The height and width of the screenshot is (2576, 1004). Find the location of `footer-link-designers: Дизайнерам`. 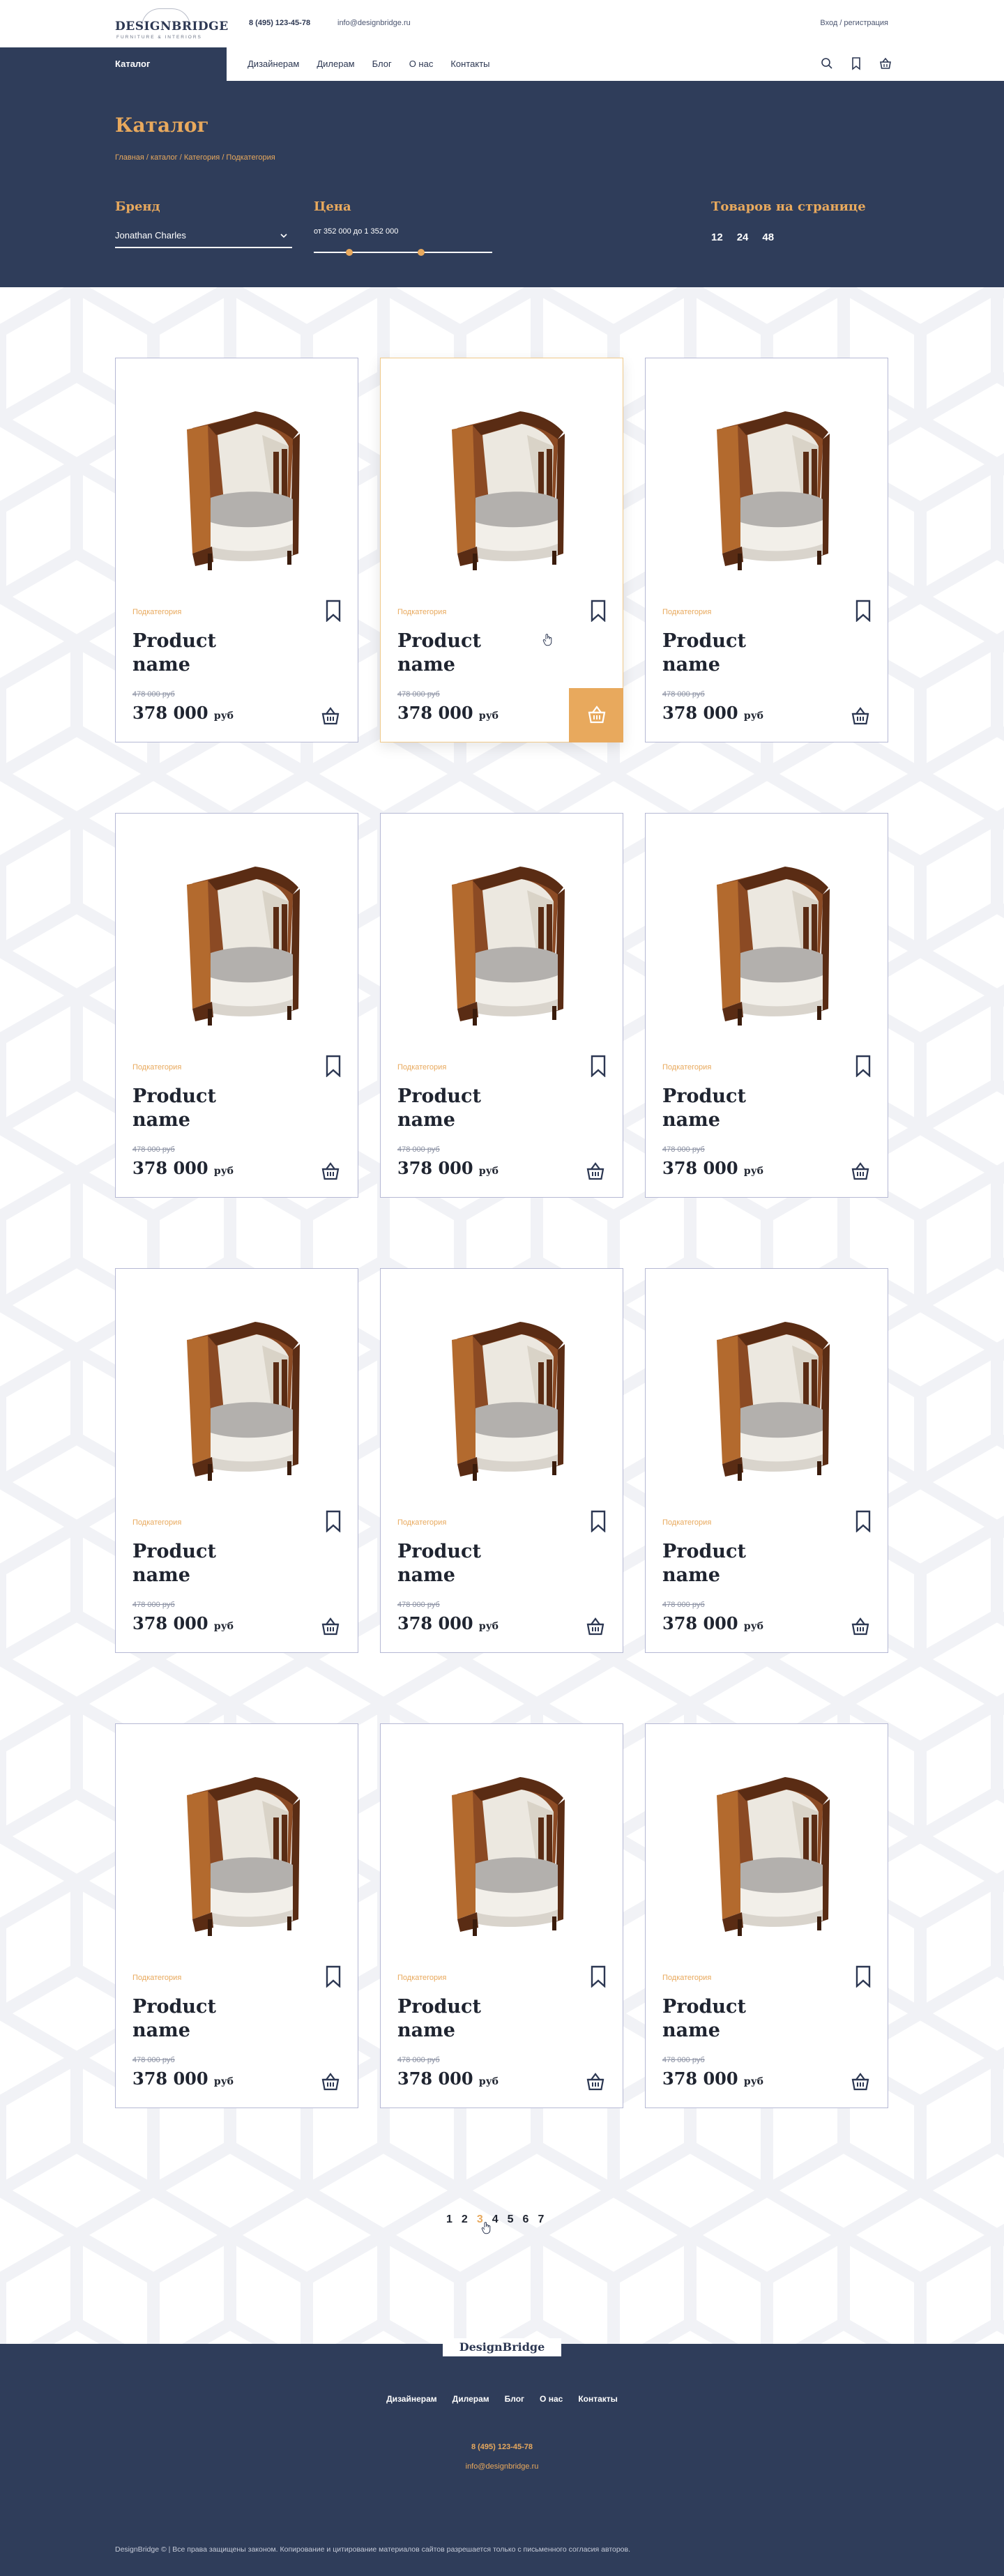

footer-link-designers: Дизайнерам is located at coordinates (411, 2399).